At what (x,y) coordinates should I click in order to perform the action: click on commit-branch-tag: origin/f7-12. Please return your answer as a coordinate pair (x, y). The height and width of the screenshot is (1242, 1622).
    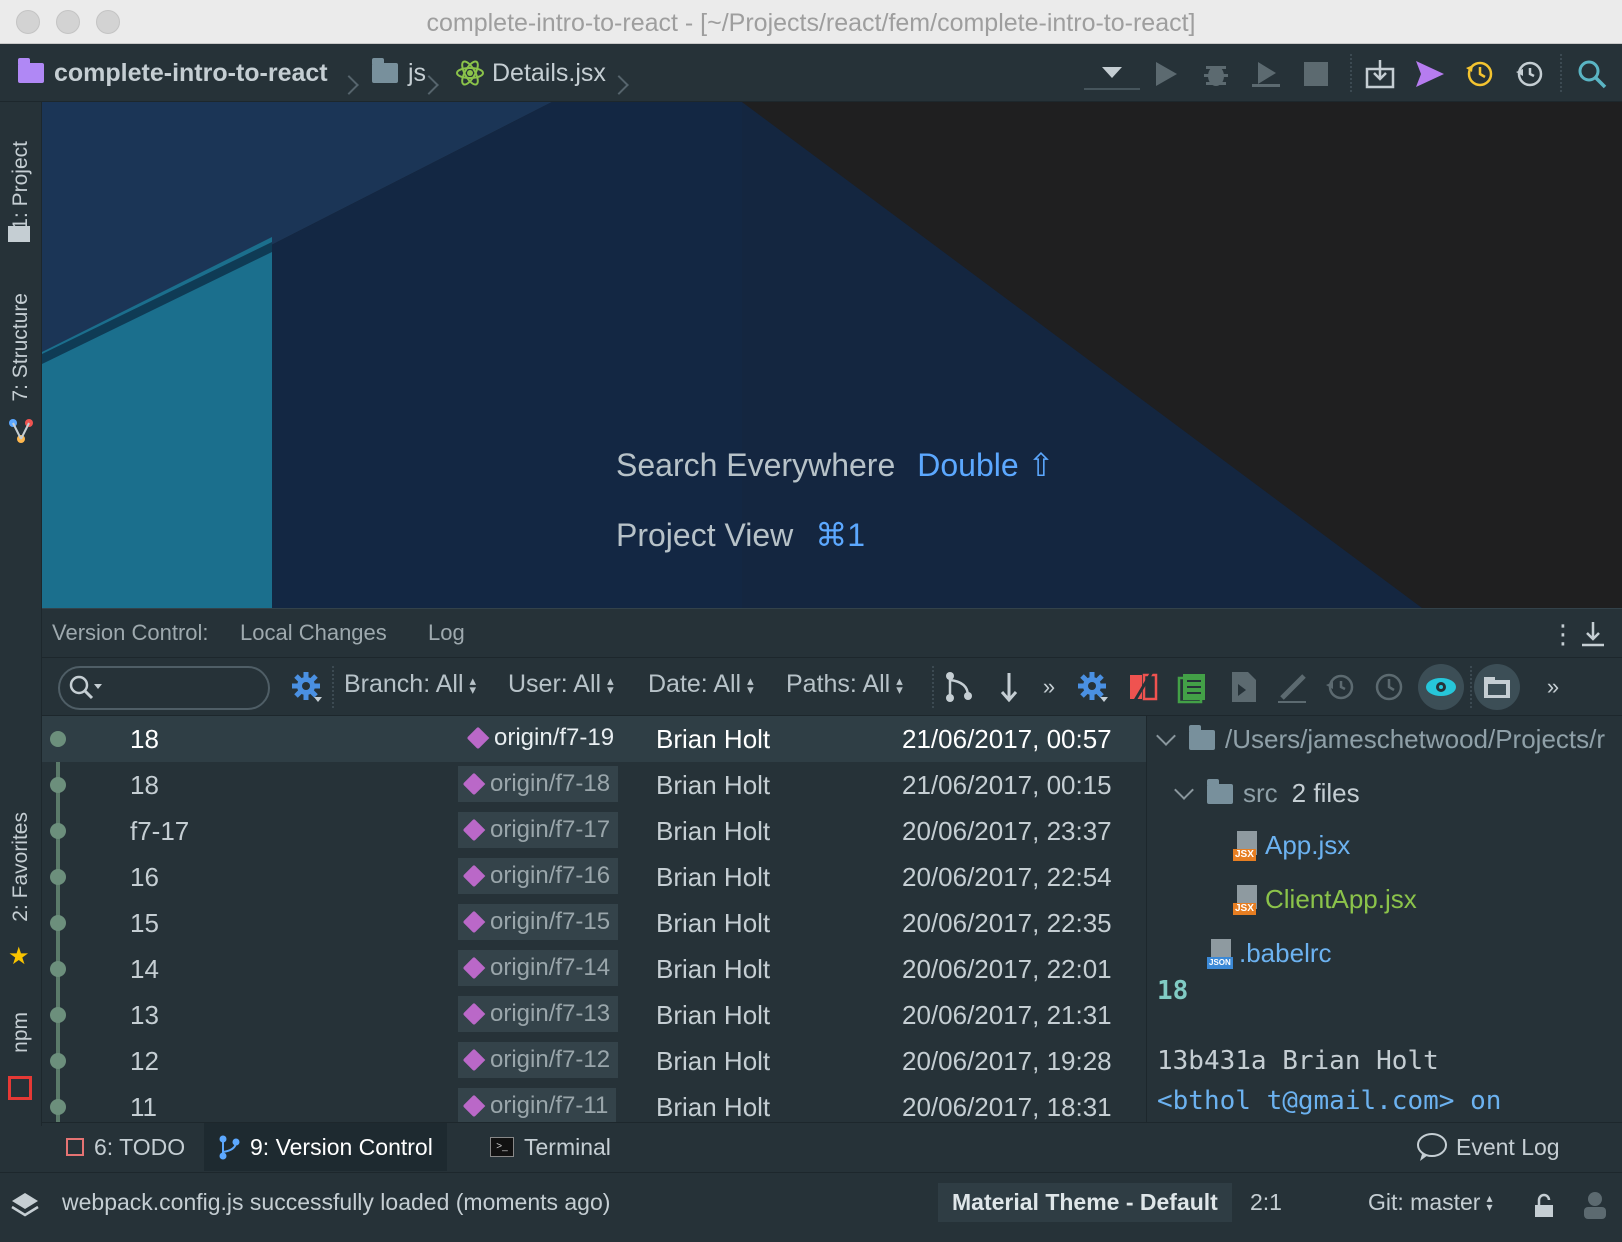
    Looking at the image, I should click on (538, 1060).